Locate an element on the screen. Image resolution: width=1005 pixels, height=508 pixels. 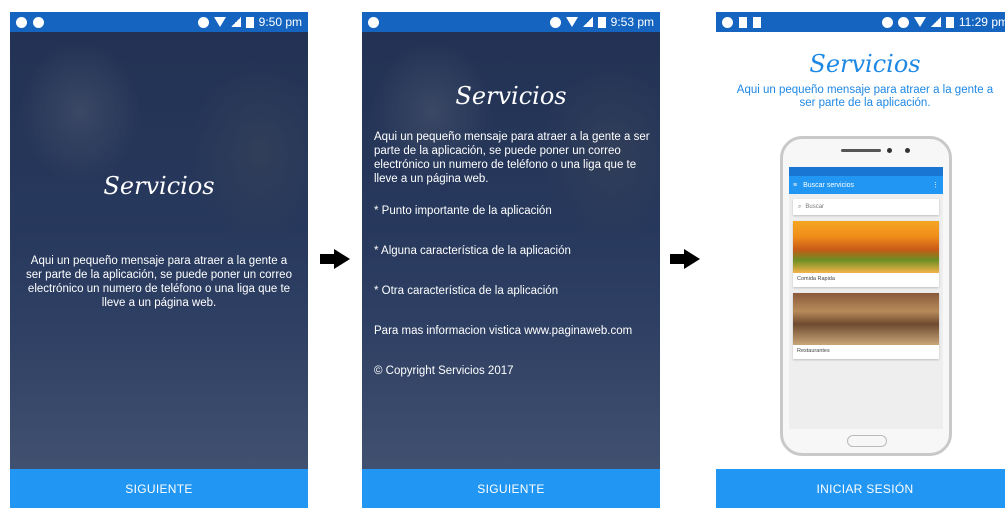
phone-camera is located at coordinates (889, 150).